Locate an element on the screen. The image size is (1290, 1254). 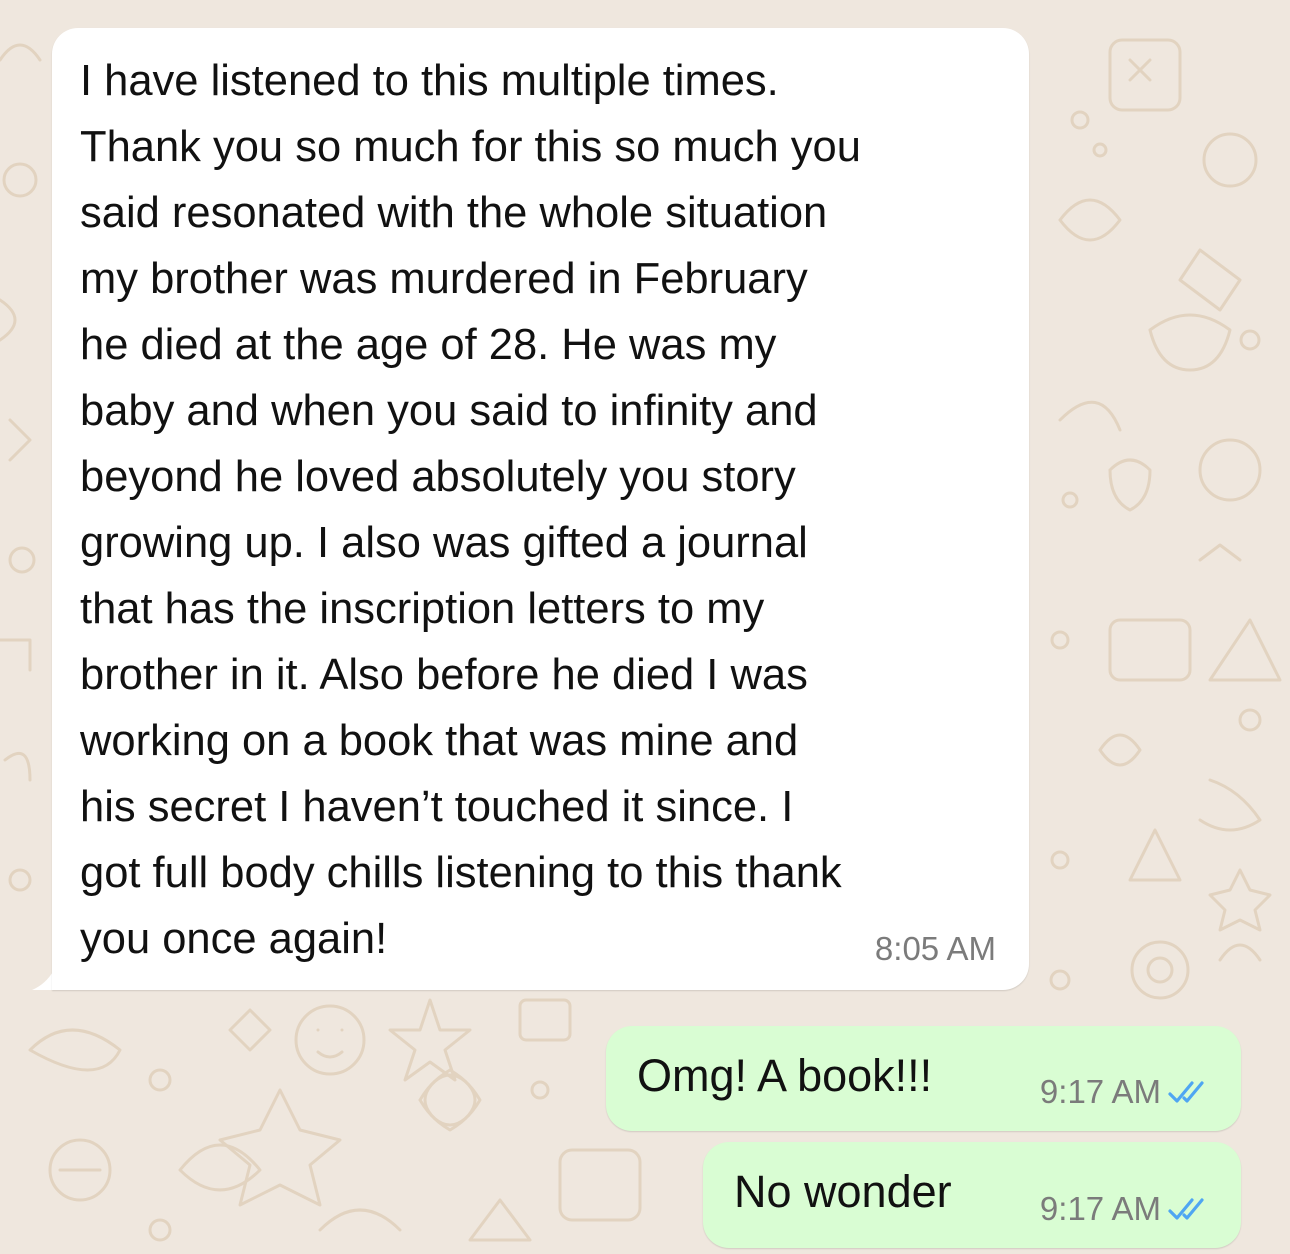
outgoing-message-bubble: No wonder 9:17 AM is located at coordinates (972, 1195).